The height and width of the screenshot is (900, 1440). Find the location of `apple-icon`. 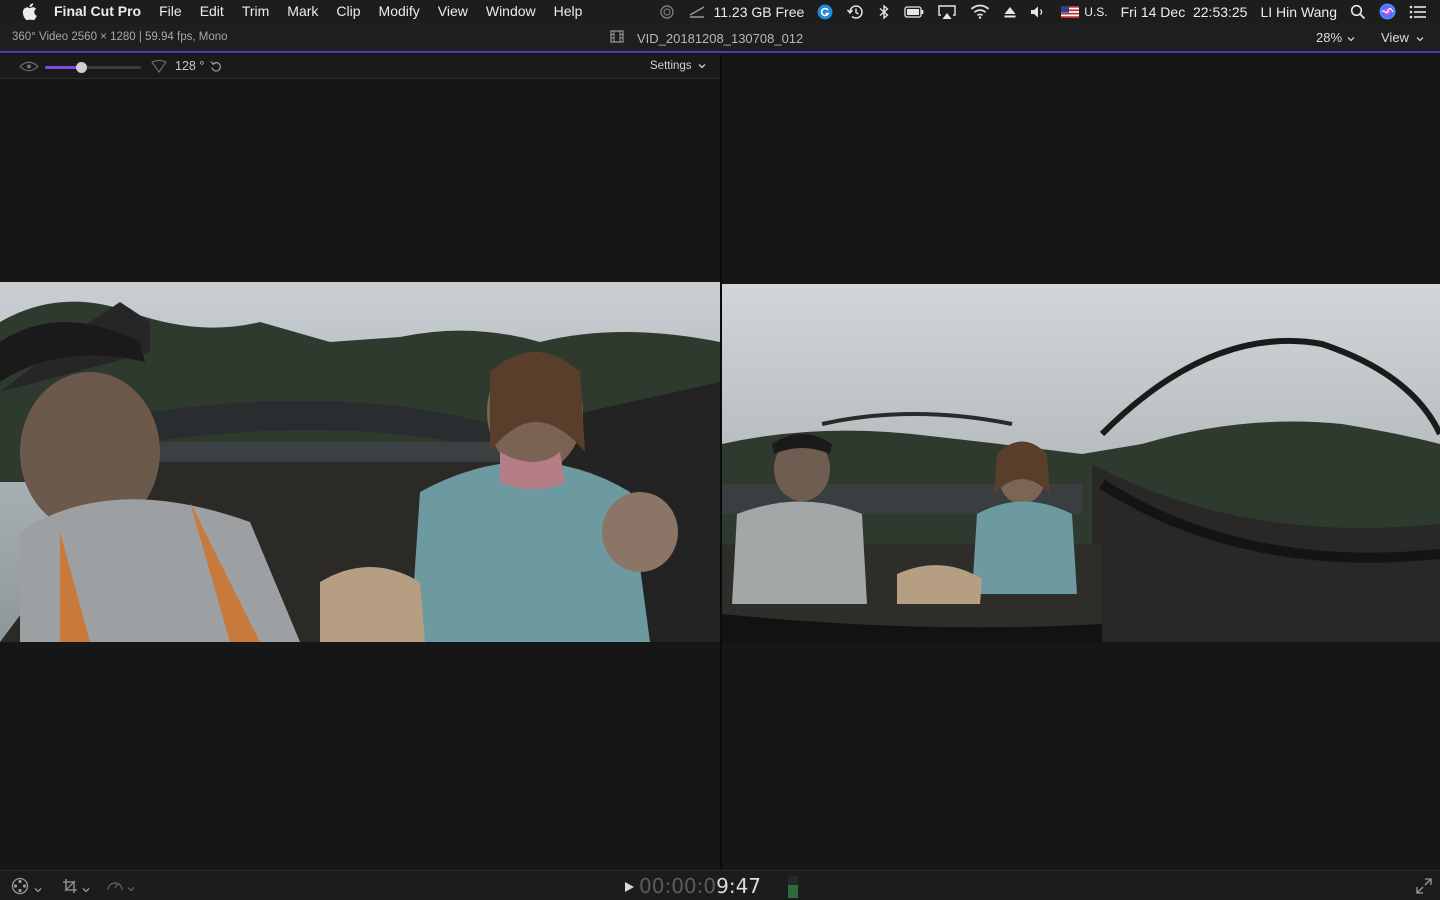

apple-icon is located at coordinates (29, 11).